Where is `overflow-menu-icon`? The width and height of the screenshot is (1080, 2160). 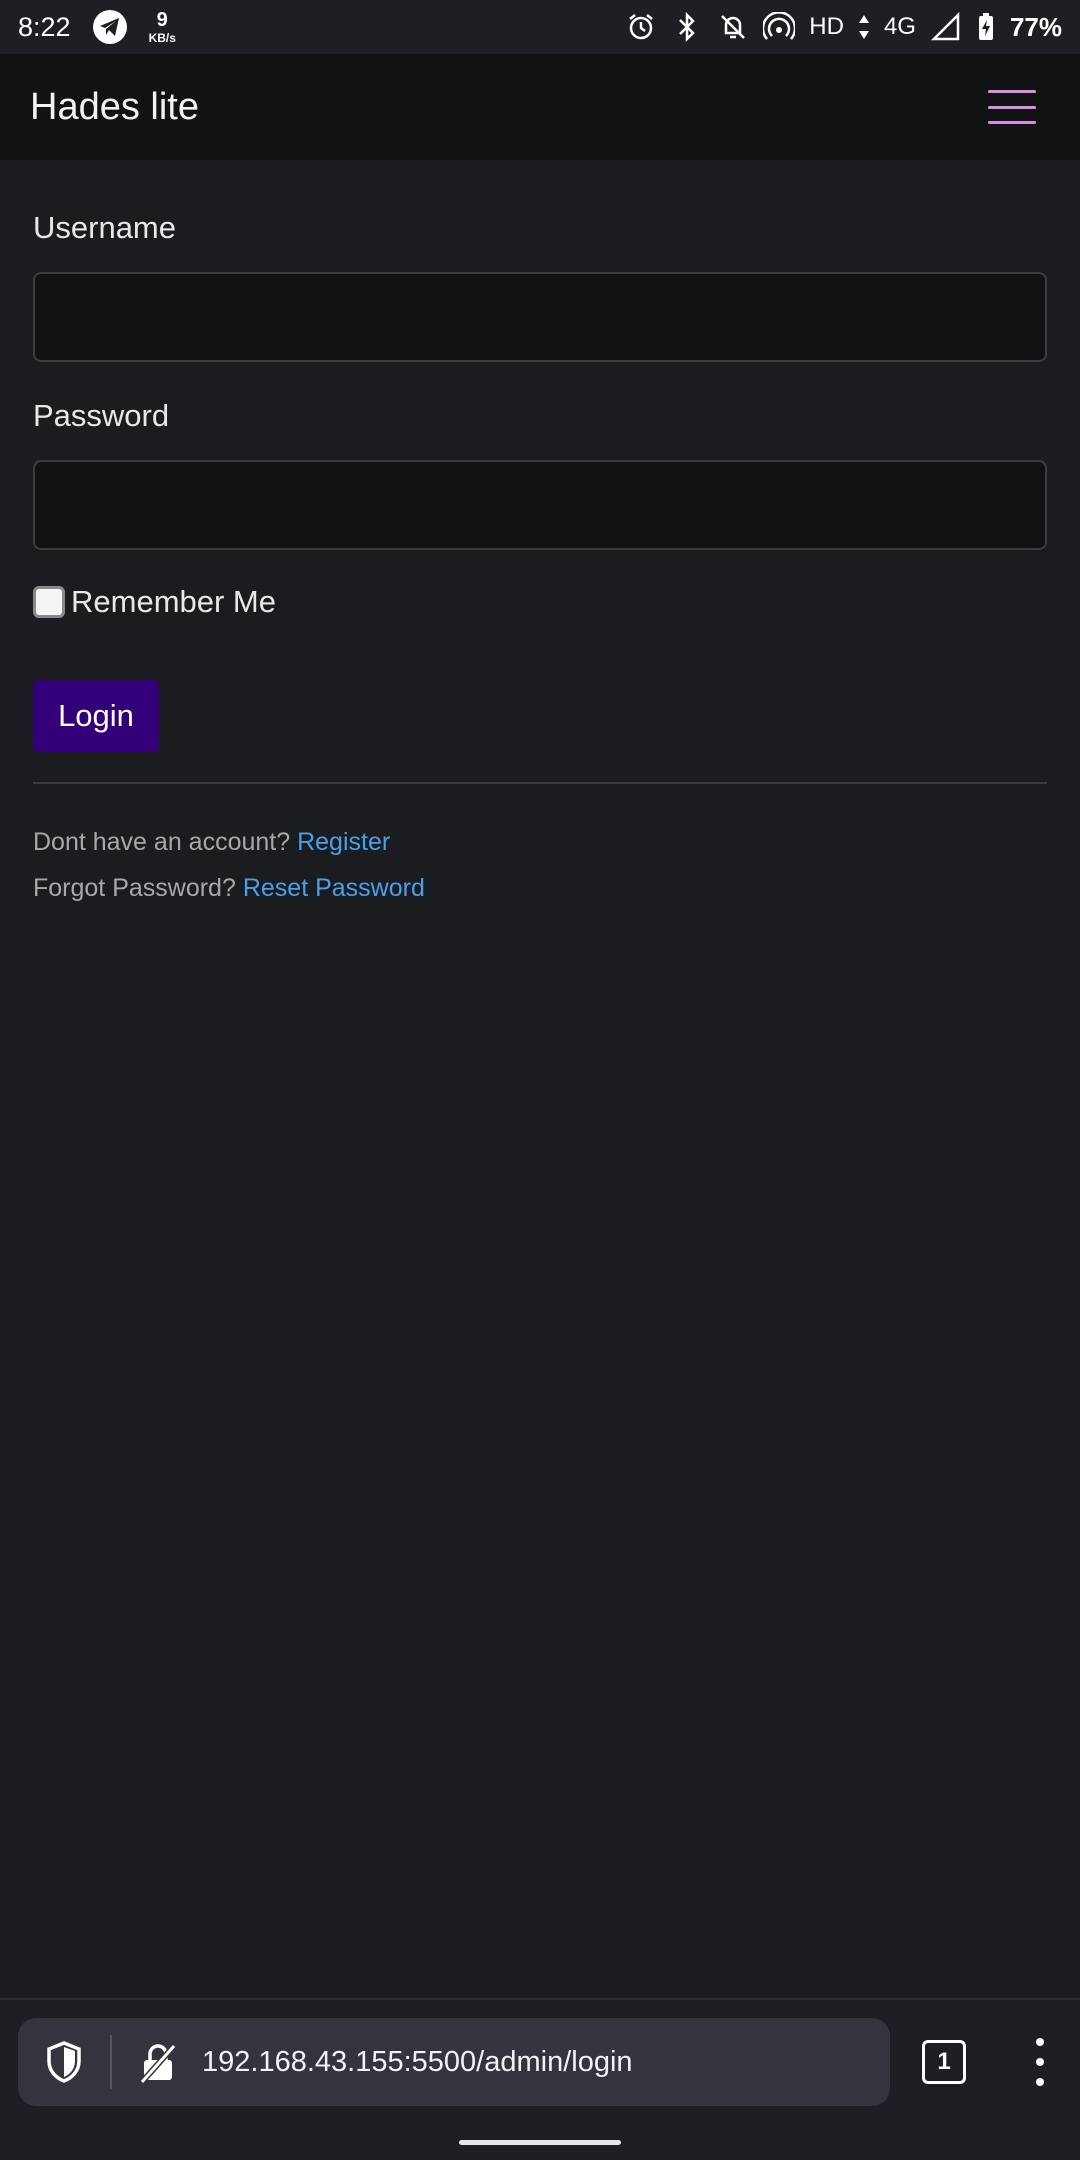
overflow-menu-icon is located at coordinates (1040, 2062).